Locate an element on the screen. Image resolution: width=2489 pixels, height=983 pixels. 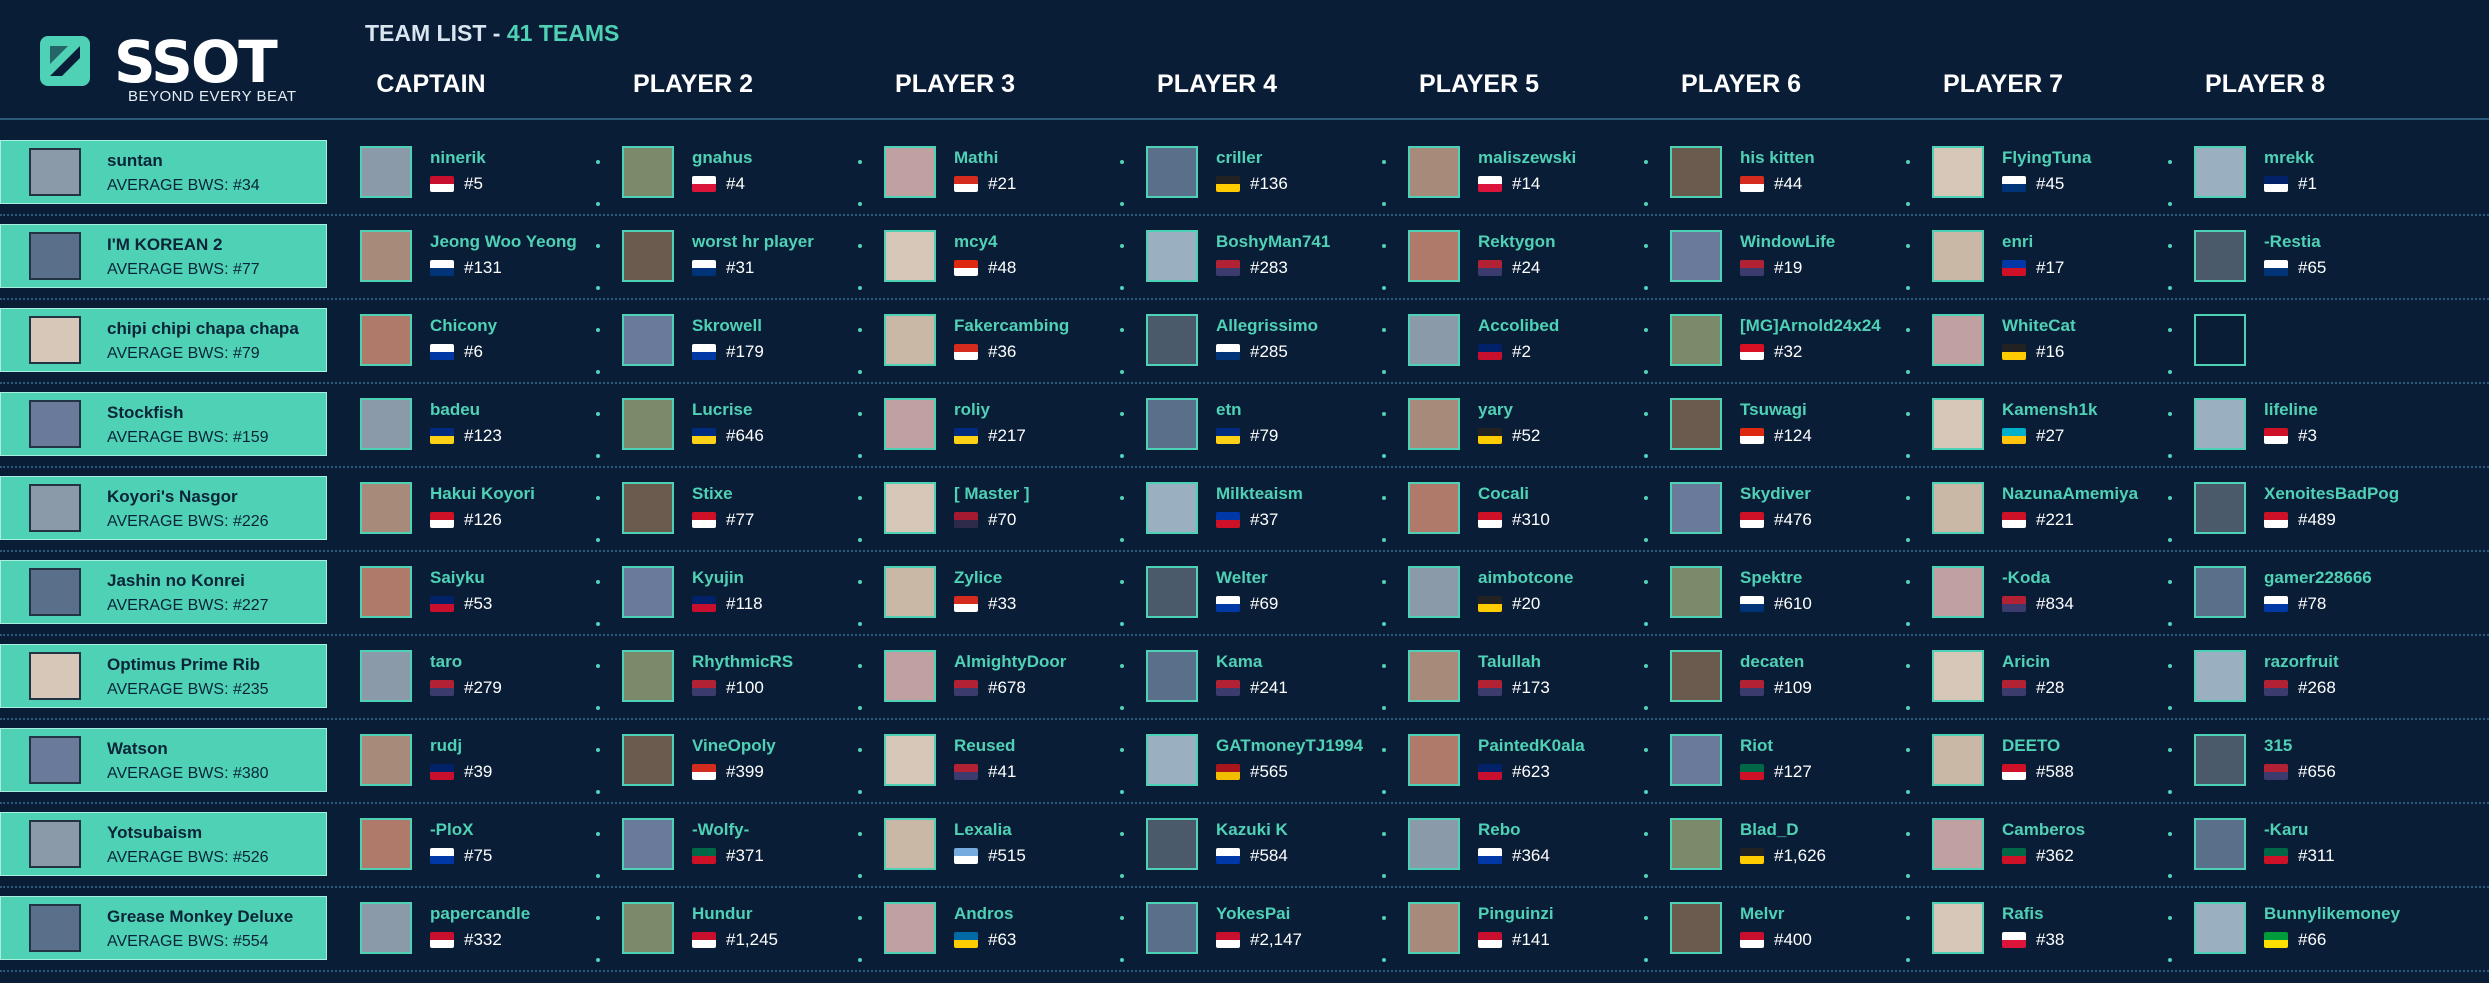
player-cell is located at coordinates (2315, 342).